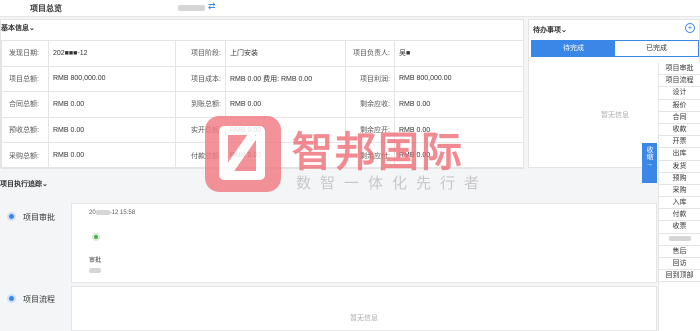  What do you see at coordinates (679, 118) in the screenshot?
I see `quick-menu-item: 合同` at bounding box center [679, 118].